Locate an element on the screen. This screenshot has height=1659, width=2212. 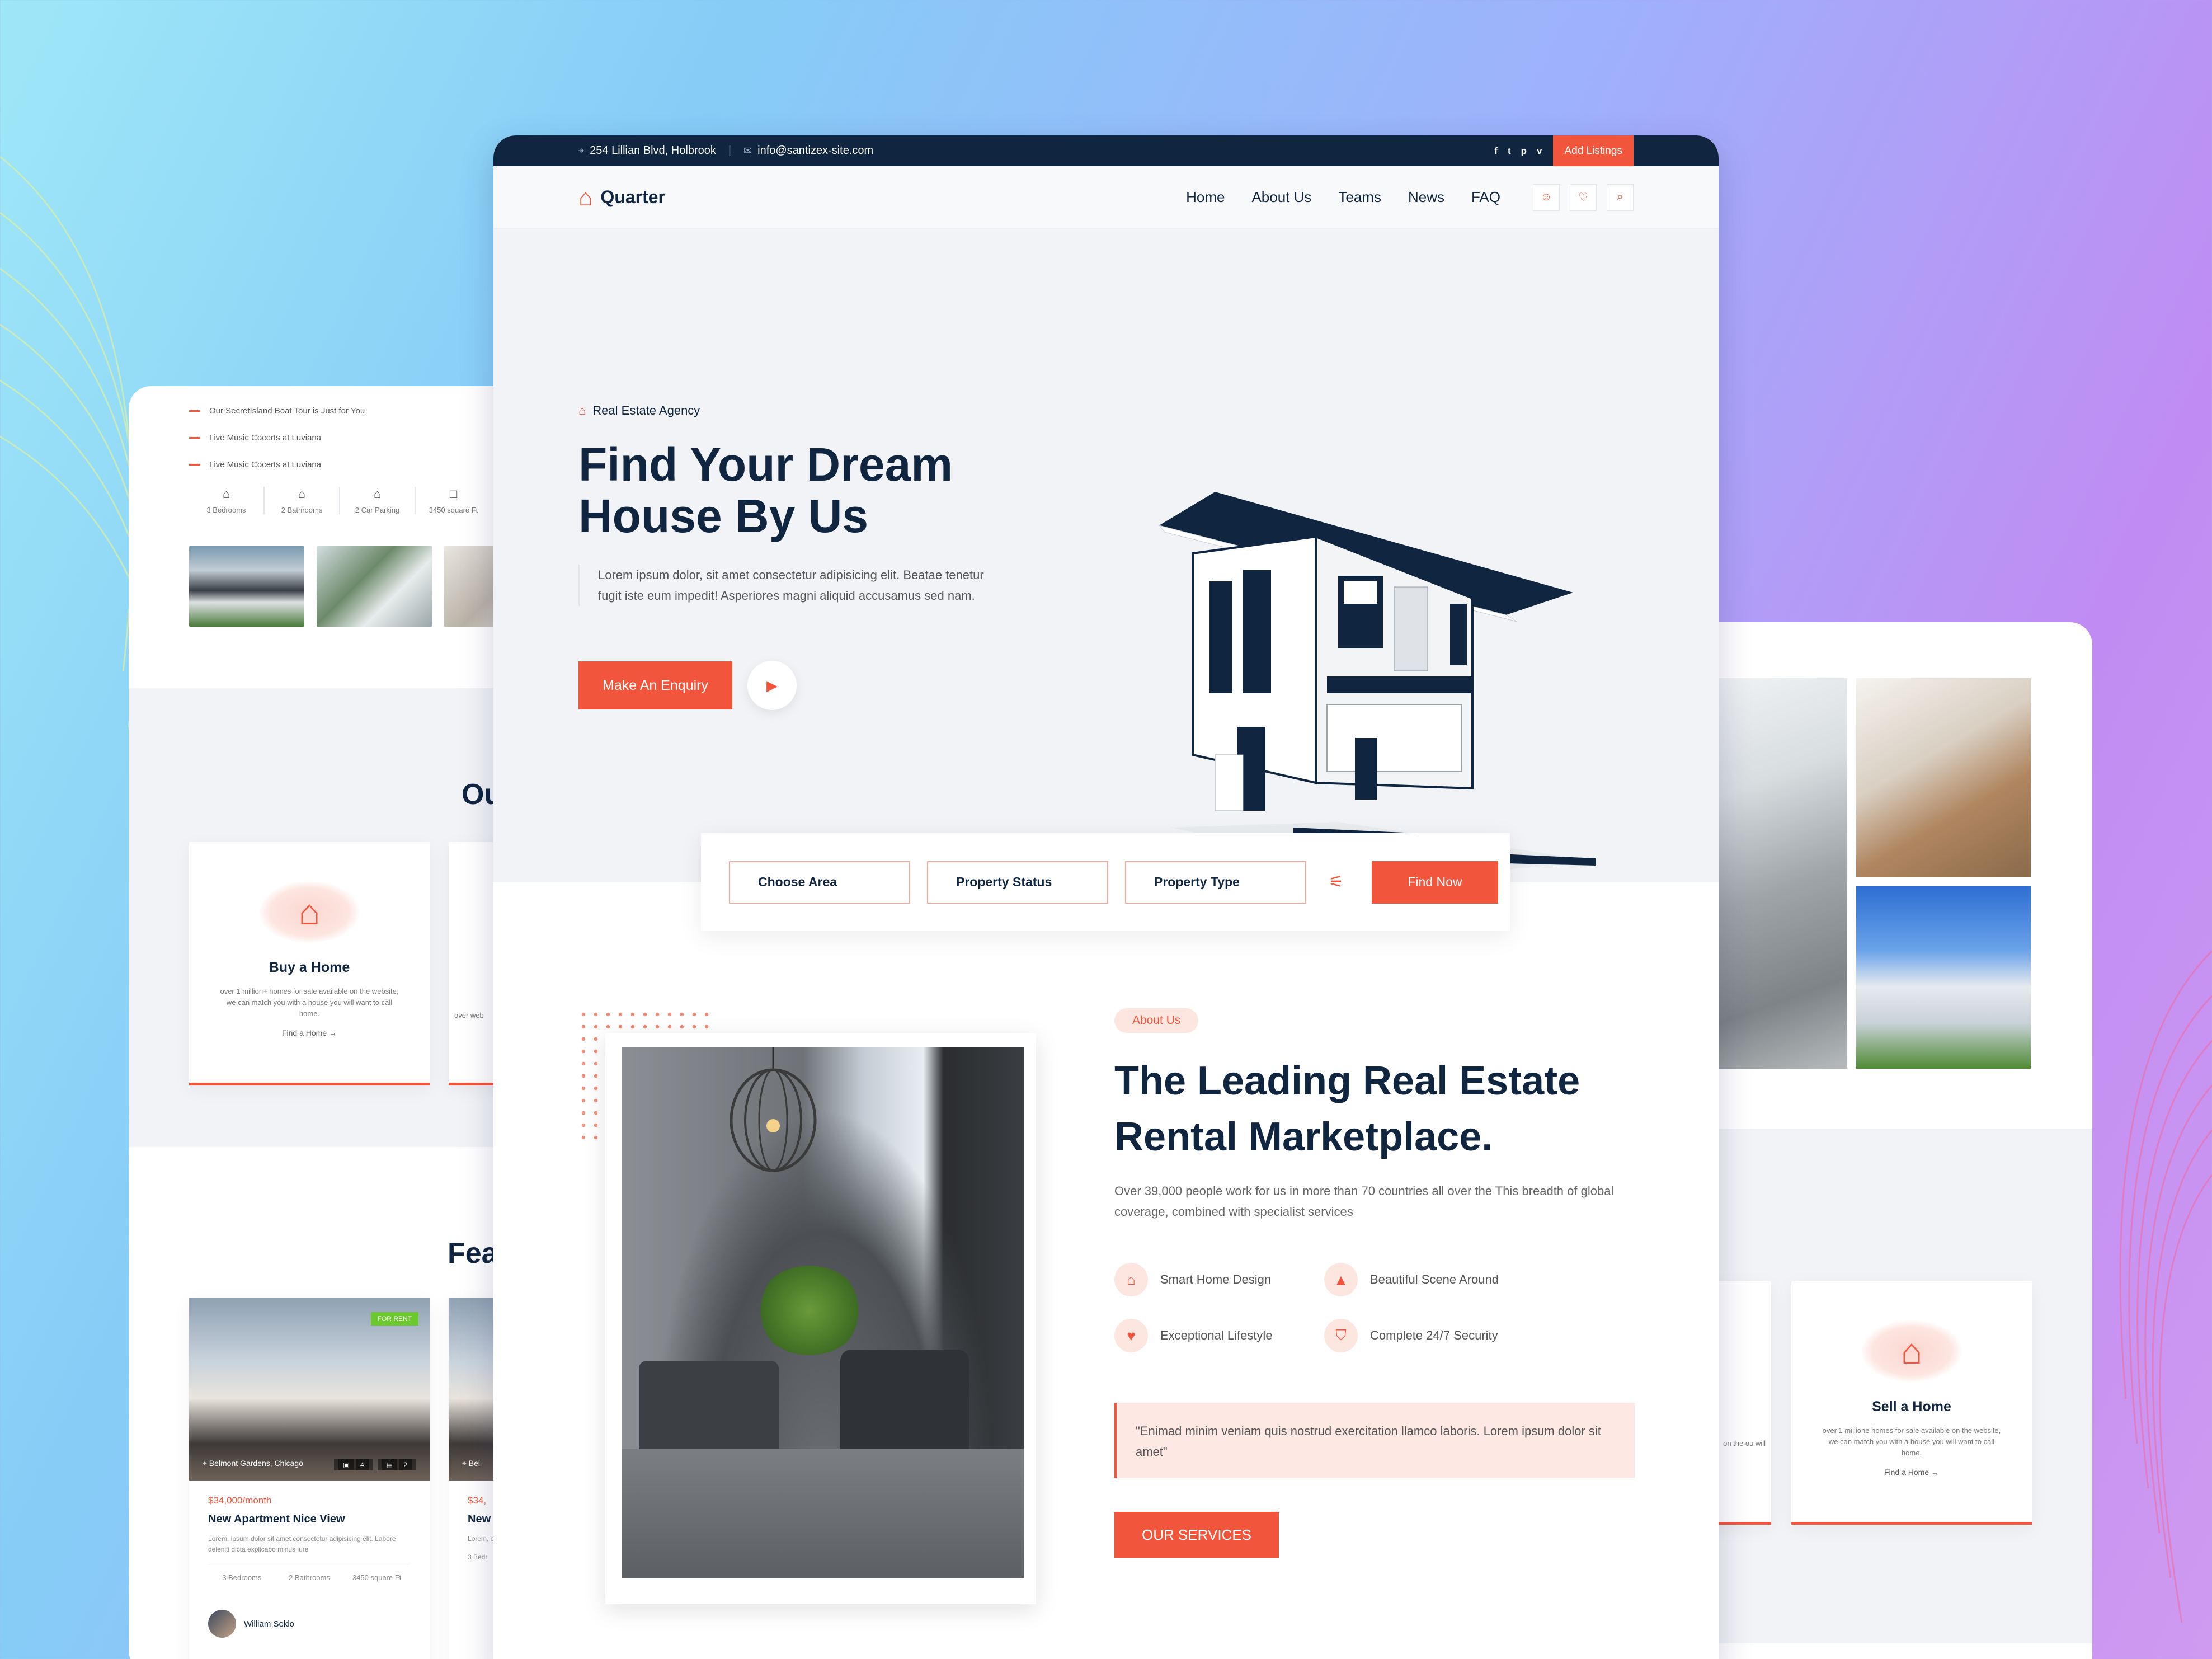
feature-label: 3 Bedrooms is located at coordinates (226, 510).